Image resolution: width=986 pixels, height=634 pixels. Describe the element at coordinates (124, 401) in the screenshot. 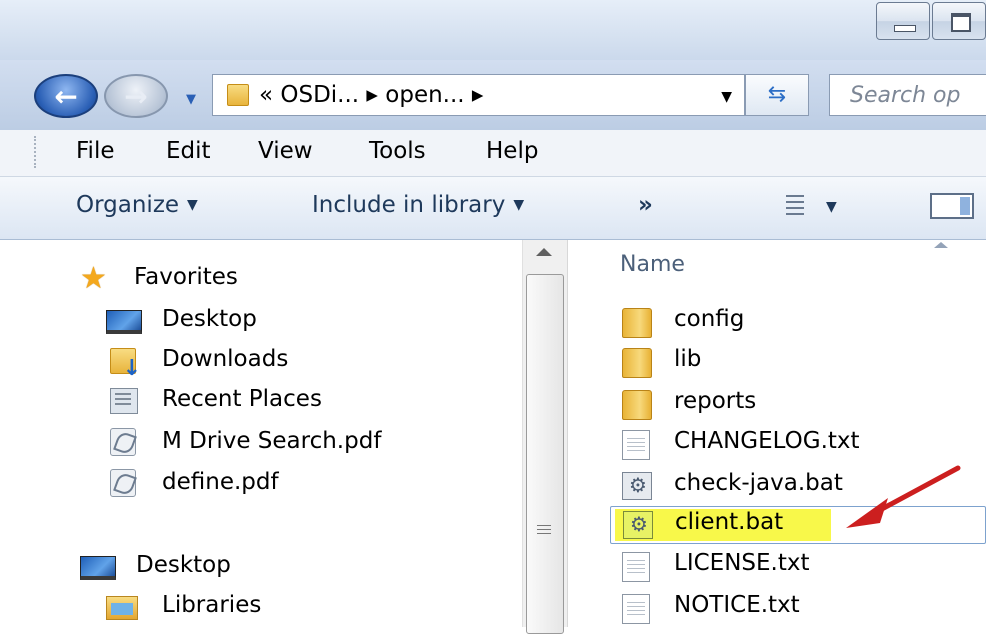

I see `recent-places-icon` at that location.